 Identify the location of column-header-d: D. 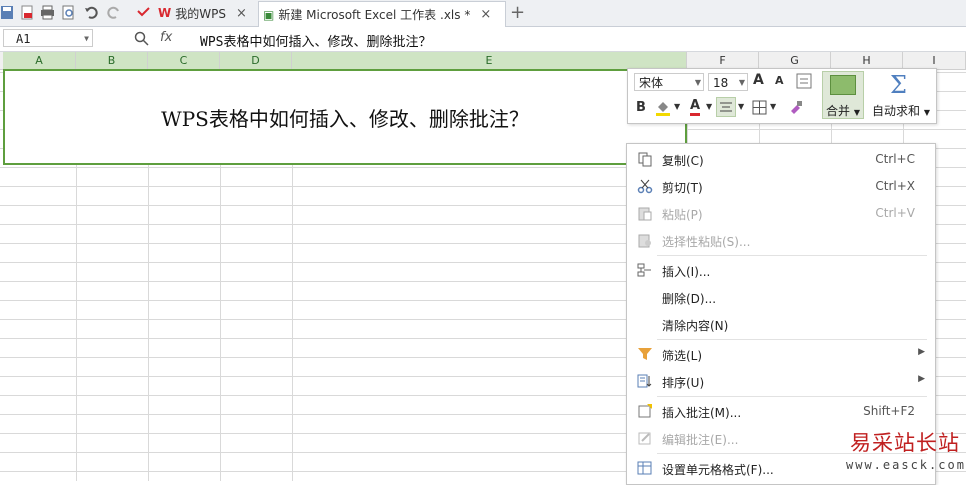
(256, 60).